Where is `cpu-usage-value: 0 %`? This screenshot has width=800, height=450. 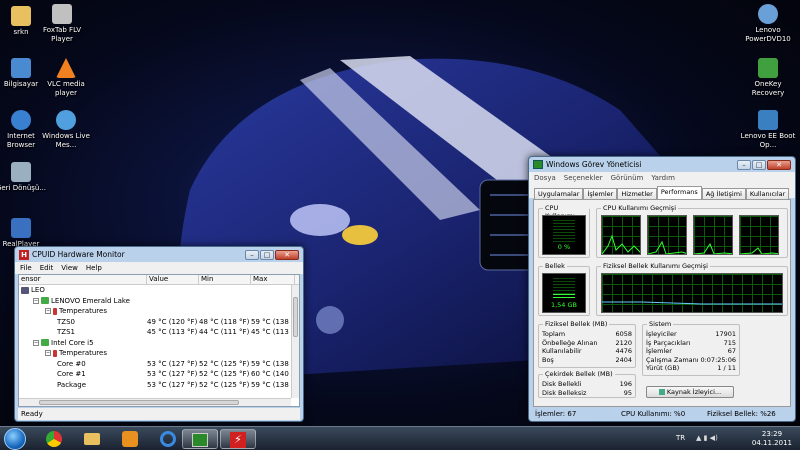 cpu-usage-value: 0 % is located at coordinates (564, 247).